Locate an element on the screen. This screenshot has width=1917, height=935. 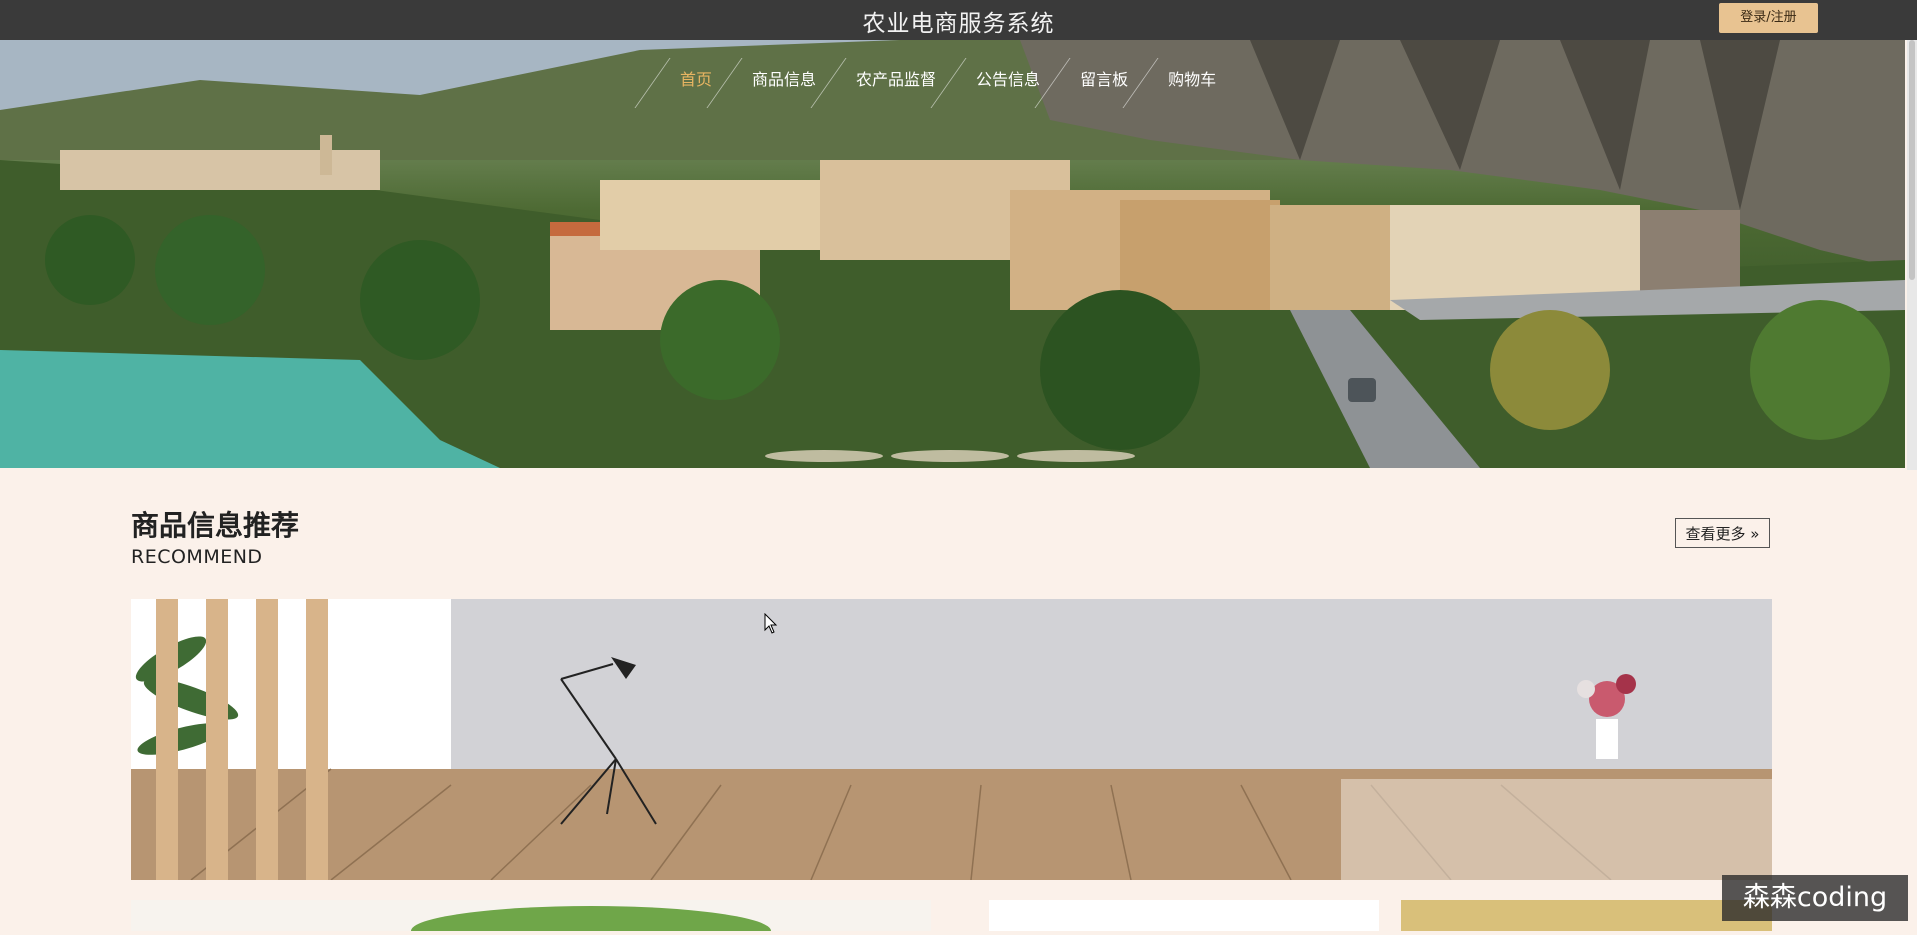
page-scrollbar is located at coordinates (1912, 255).